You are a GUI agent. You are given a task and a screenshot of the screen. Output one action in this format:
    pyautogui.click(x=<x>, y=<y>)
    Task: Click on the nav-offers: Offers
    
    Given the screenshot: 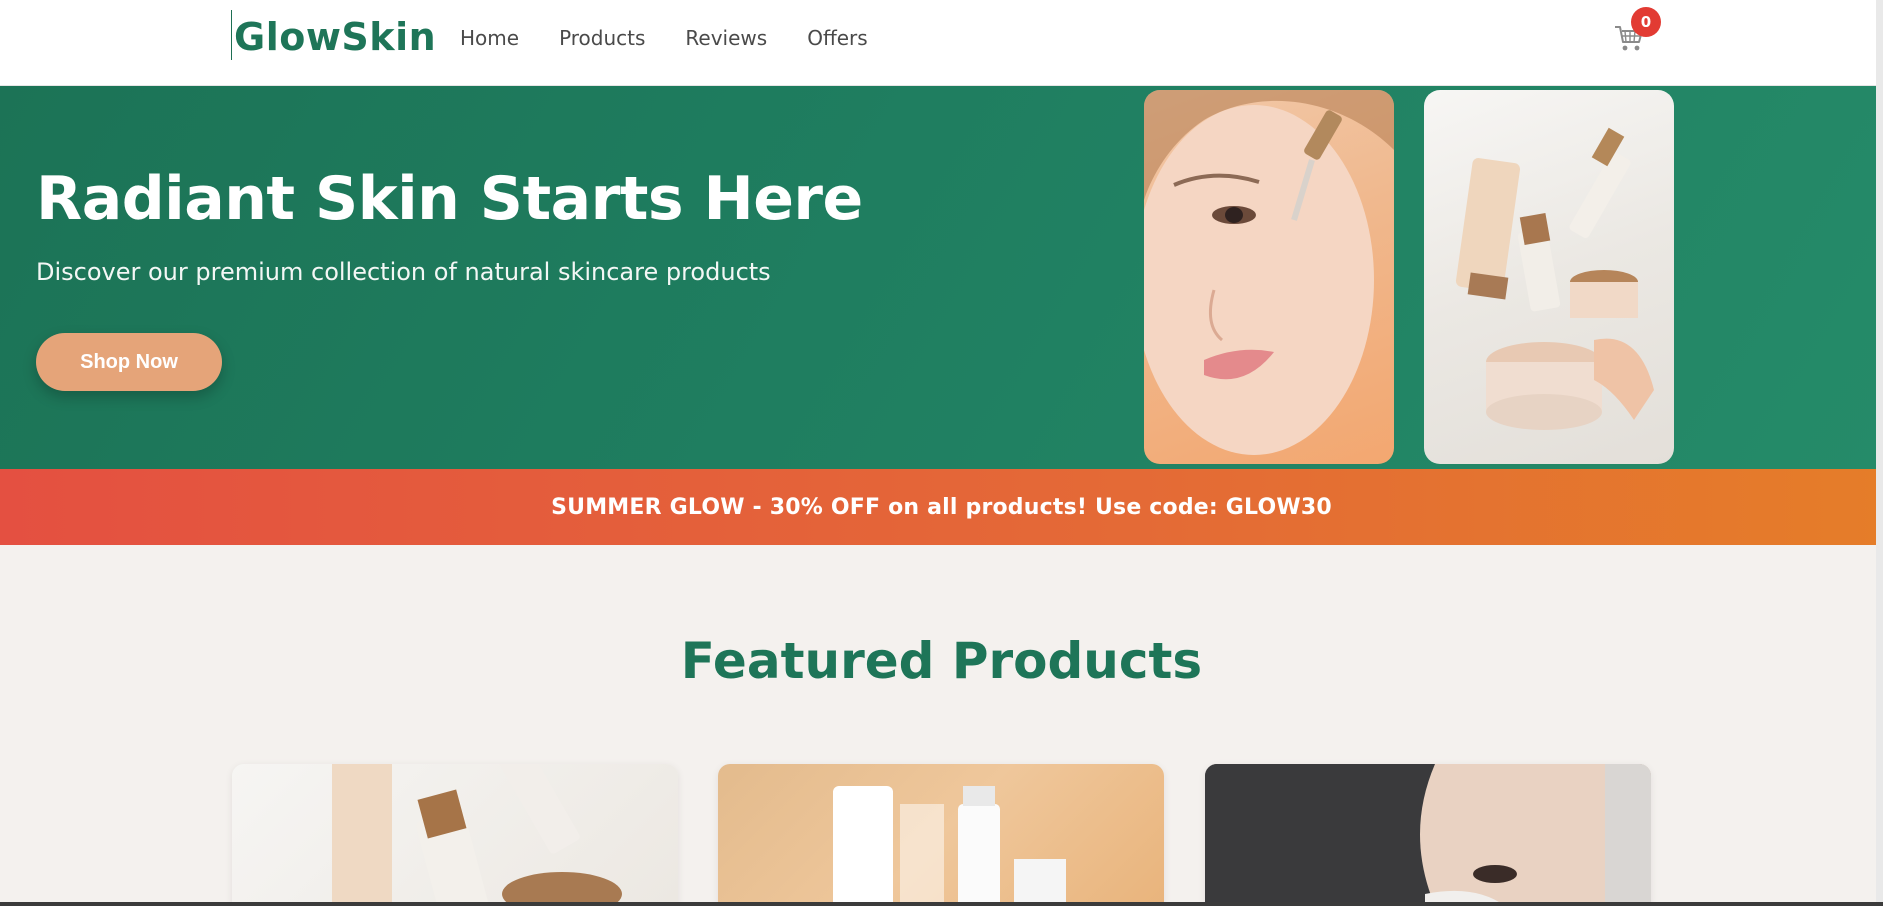 What is the action you would take?
    pyautogui.click(x=837, y=38)
    